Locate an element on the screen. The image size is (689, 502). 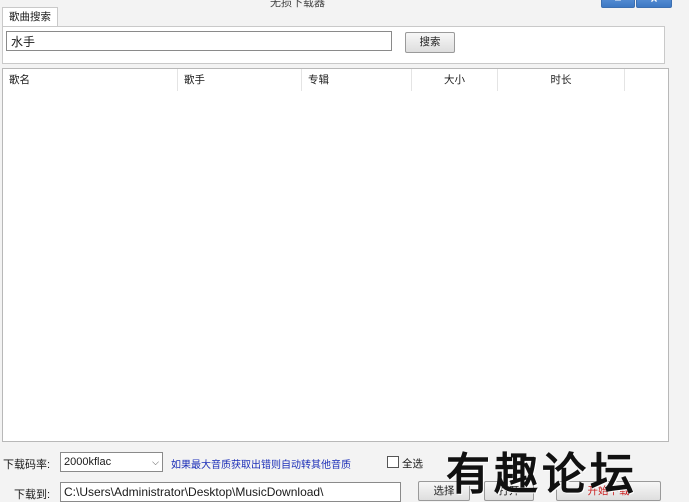
search-input: 水手 is located at coordinates (199, 41).